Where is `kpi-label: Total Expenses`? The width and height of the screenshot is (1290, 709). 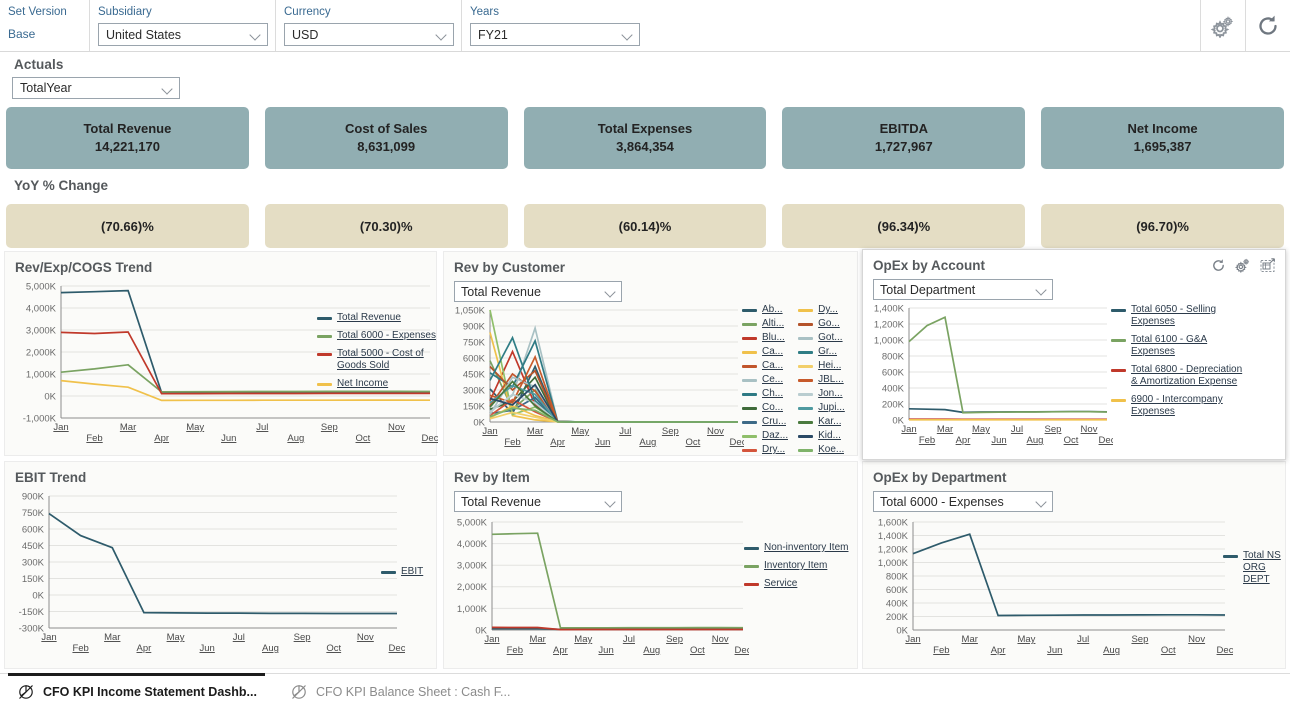
kpi-label: Total Expenses is located at coordinates (645, 128).